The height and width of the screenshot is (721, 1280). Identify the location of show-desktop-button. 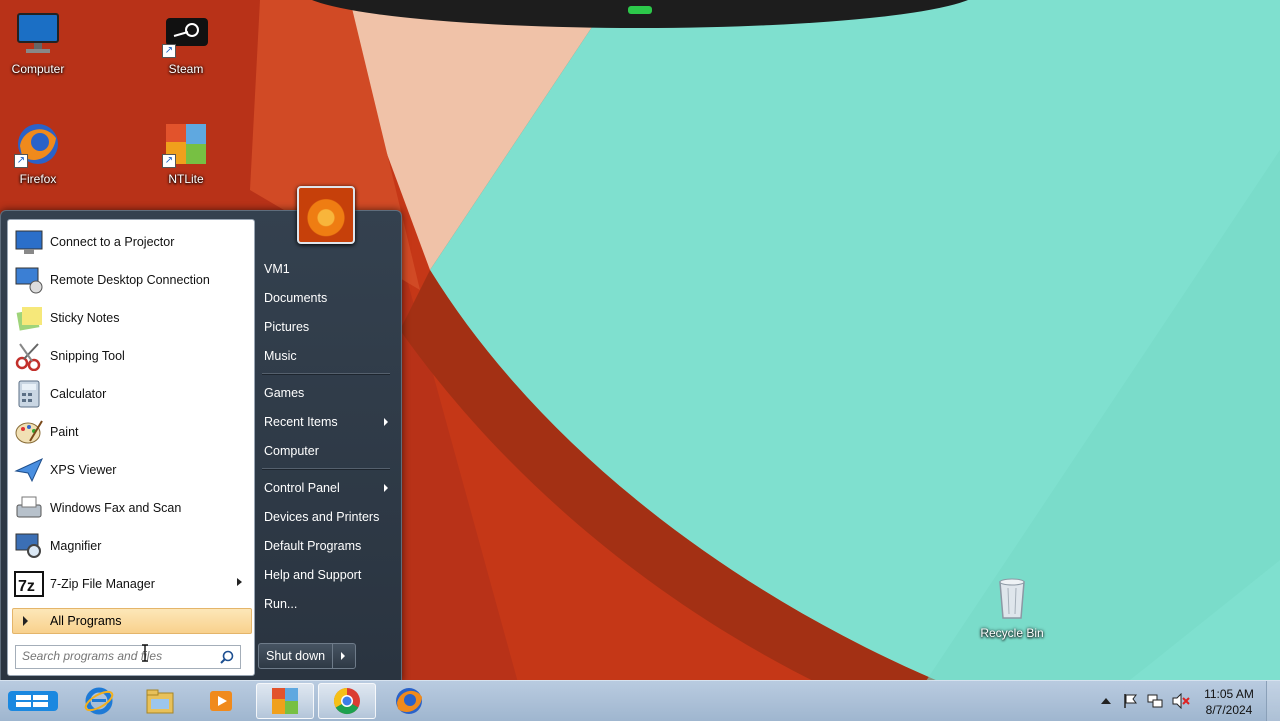
(1273, 701).